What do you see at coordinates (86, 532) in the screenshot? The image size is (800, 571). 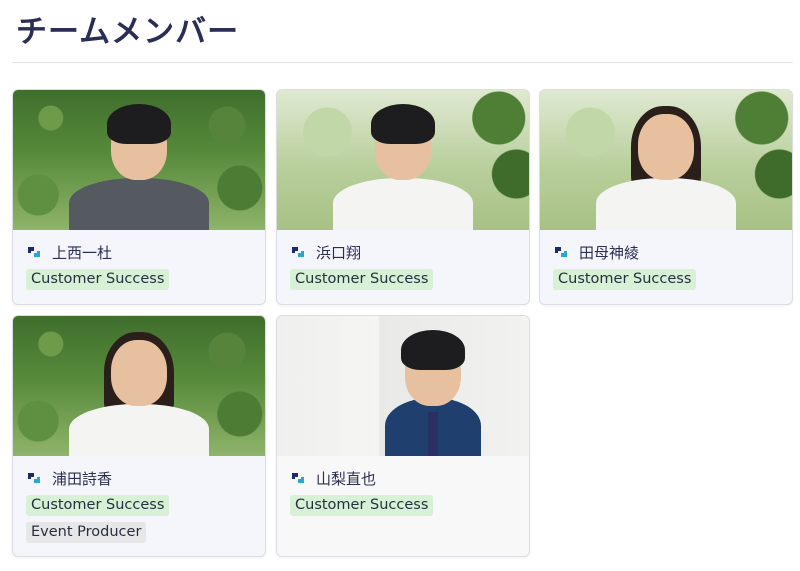 I see `role-tag: Event Producer` at bounding box center [86, 532].